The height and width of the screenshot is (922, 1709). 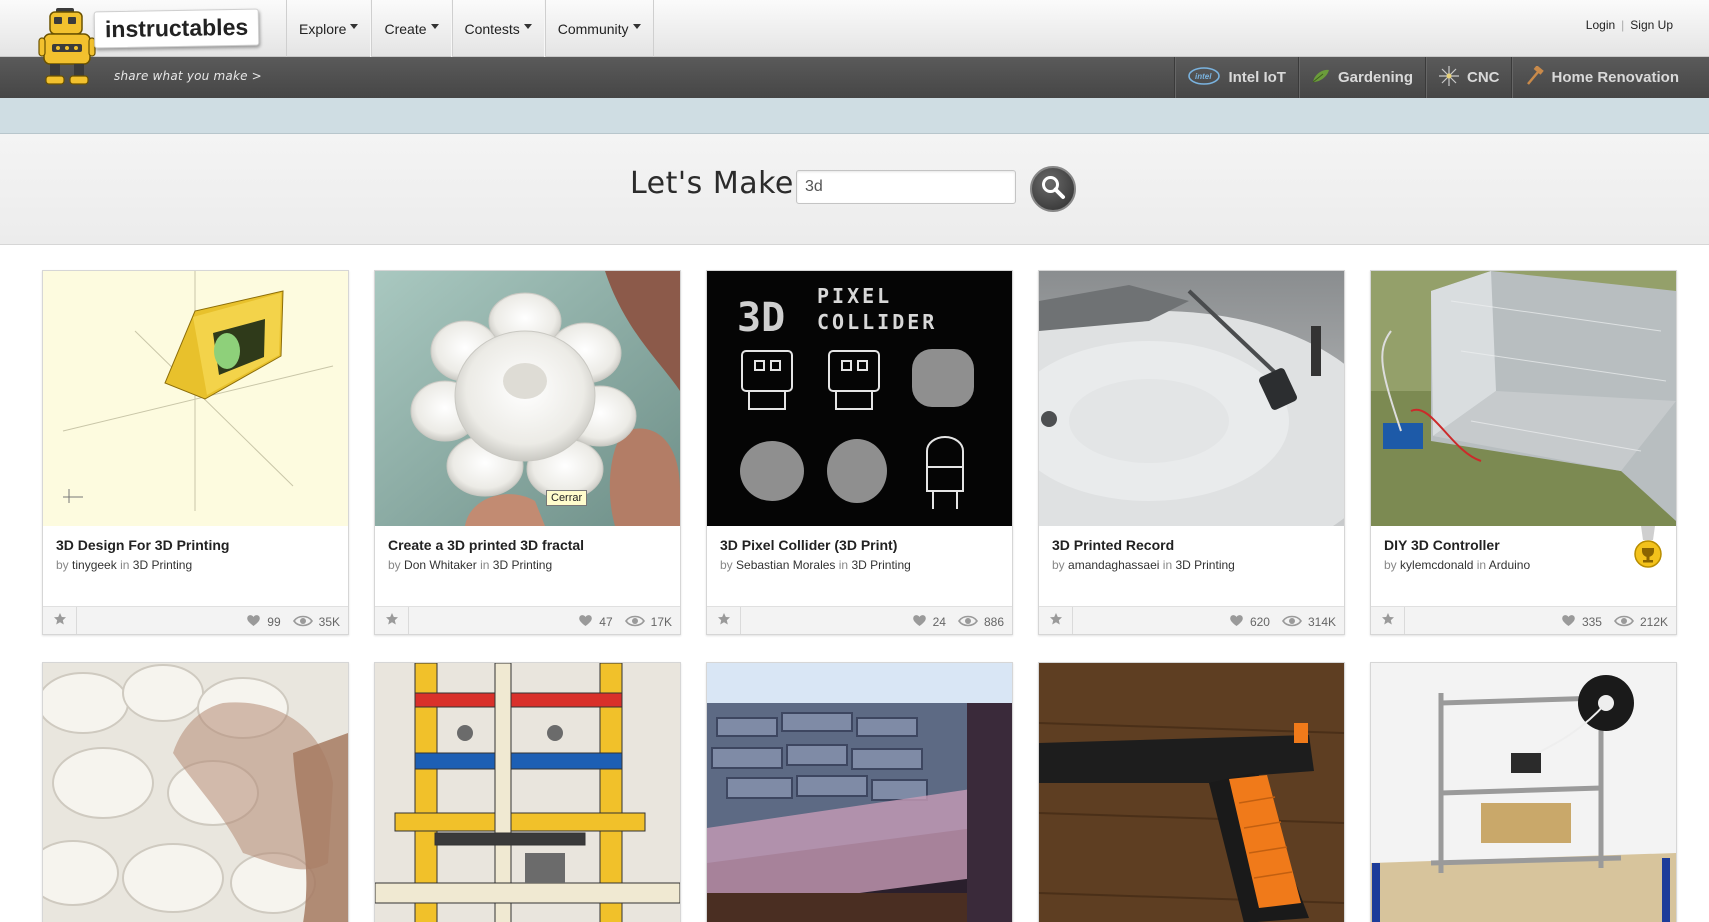 What do you see at coordinates (877, 322) in the screenshot?
I see `image-text-collider: COLLIDER` at bounding box center [877, 322].